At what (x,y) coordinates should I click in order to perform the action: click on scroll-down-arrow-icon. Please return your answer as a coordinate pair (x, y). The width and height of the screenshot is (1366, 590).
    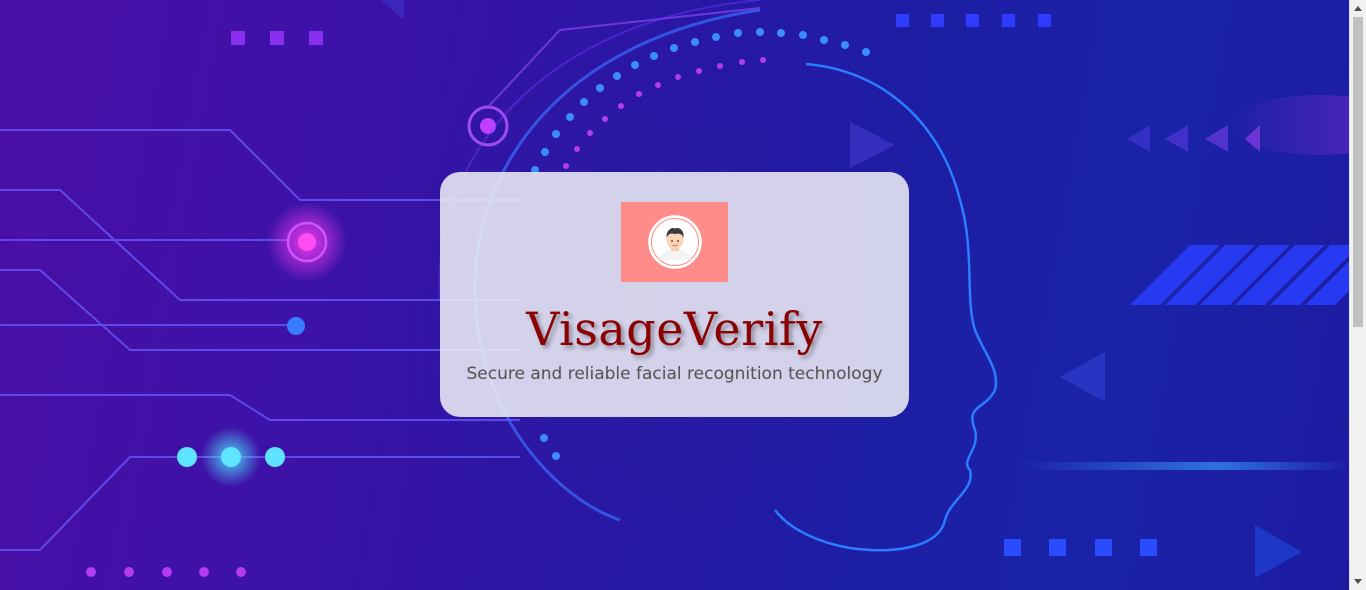
    Looking at the image, I should click on (1358, 581).